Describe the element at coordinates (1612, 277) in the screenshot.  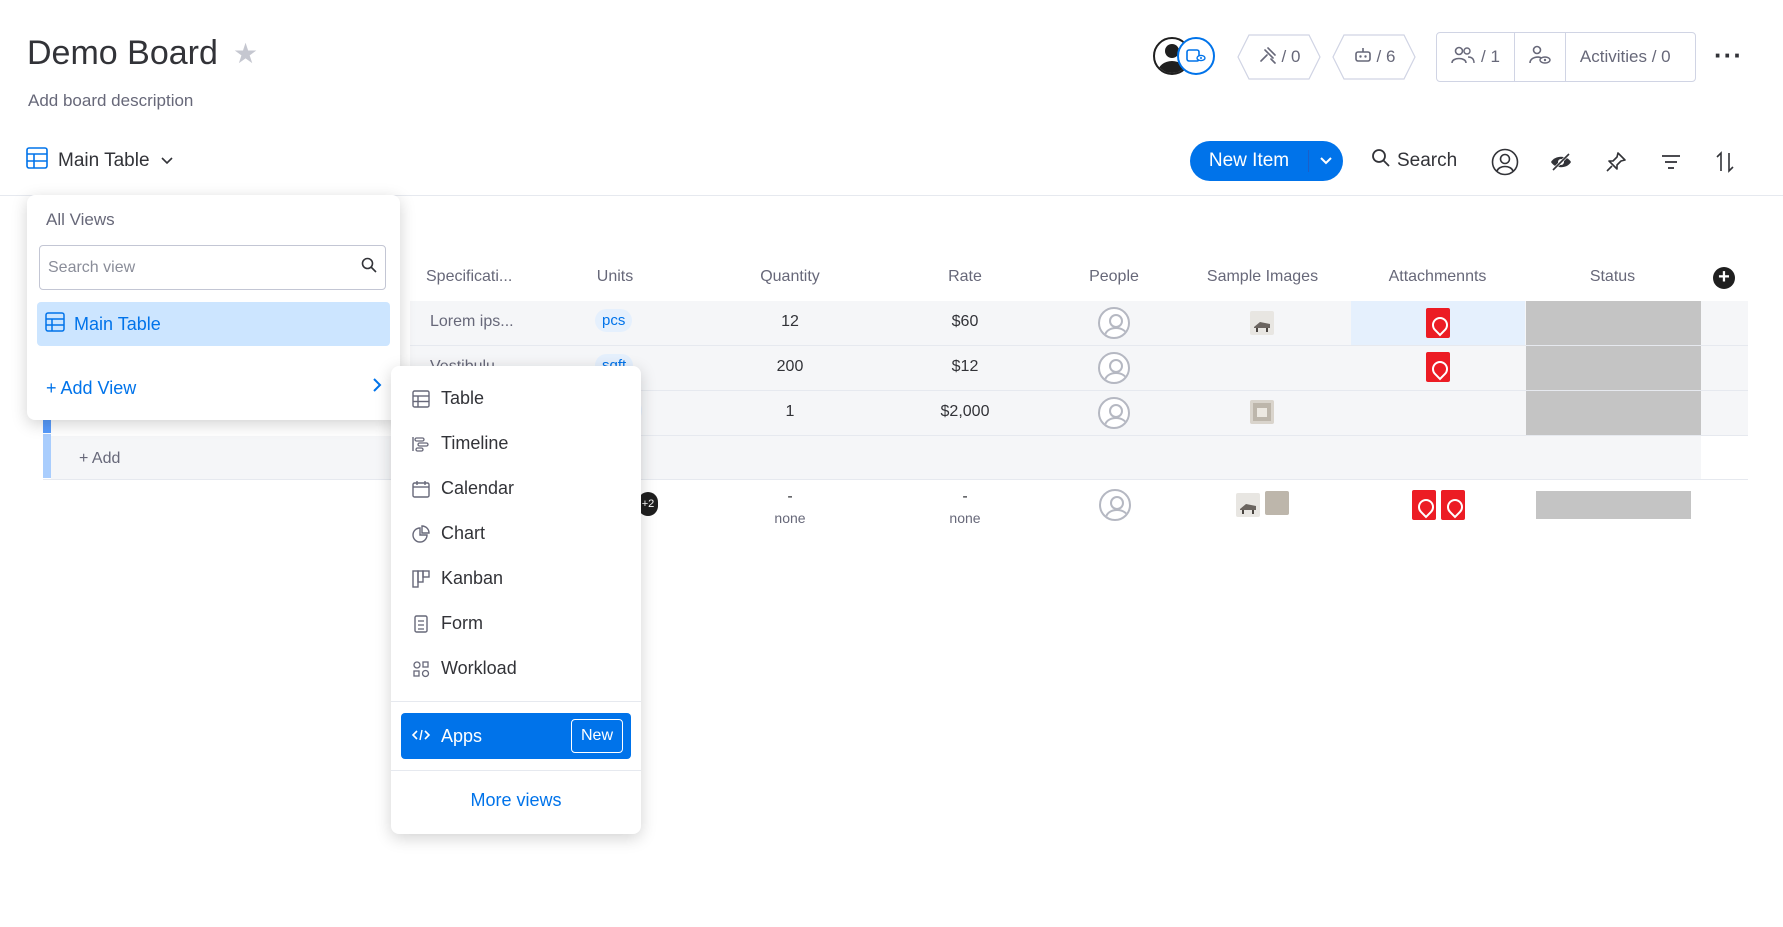
I see `column-header-status: Status` at that location.